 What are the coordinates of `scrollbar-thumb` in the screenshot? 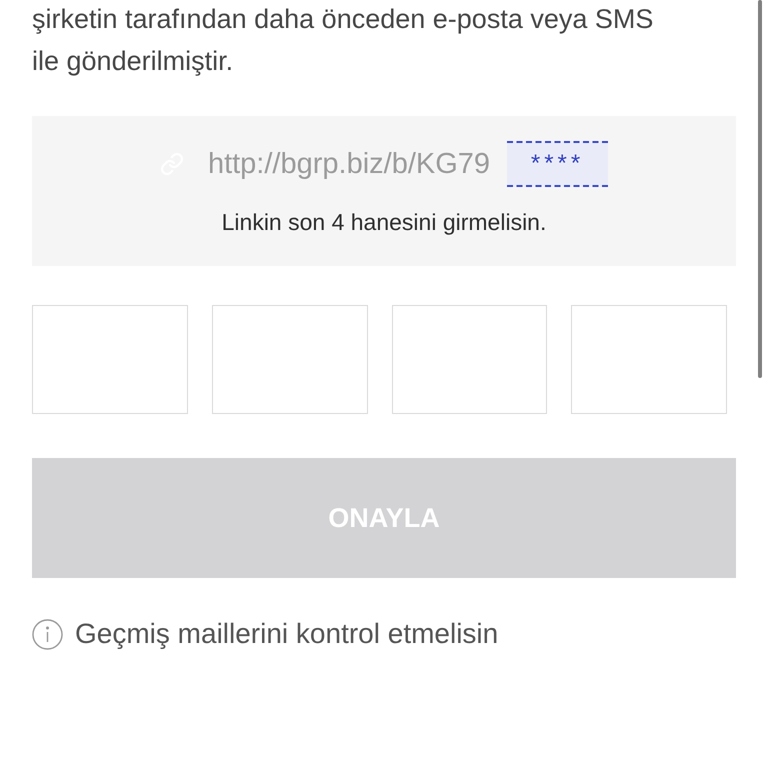 It's located at (760, 189).